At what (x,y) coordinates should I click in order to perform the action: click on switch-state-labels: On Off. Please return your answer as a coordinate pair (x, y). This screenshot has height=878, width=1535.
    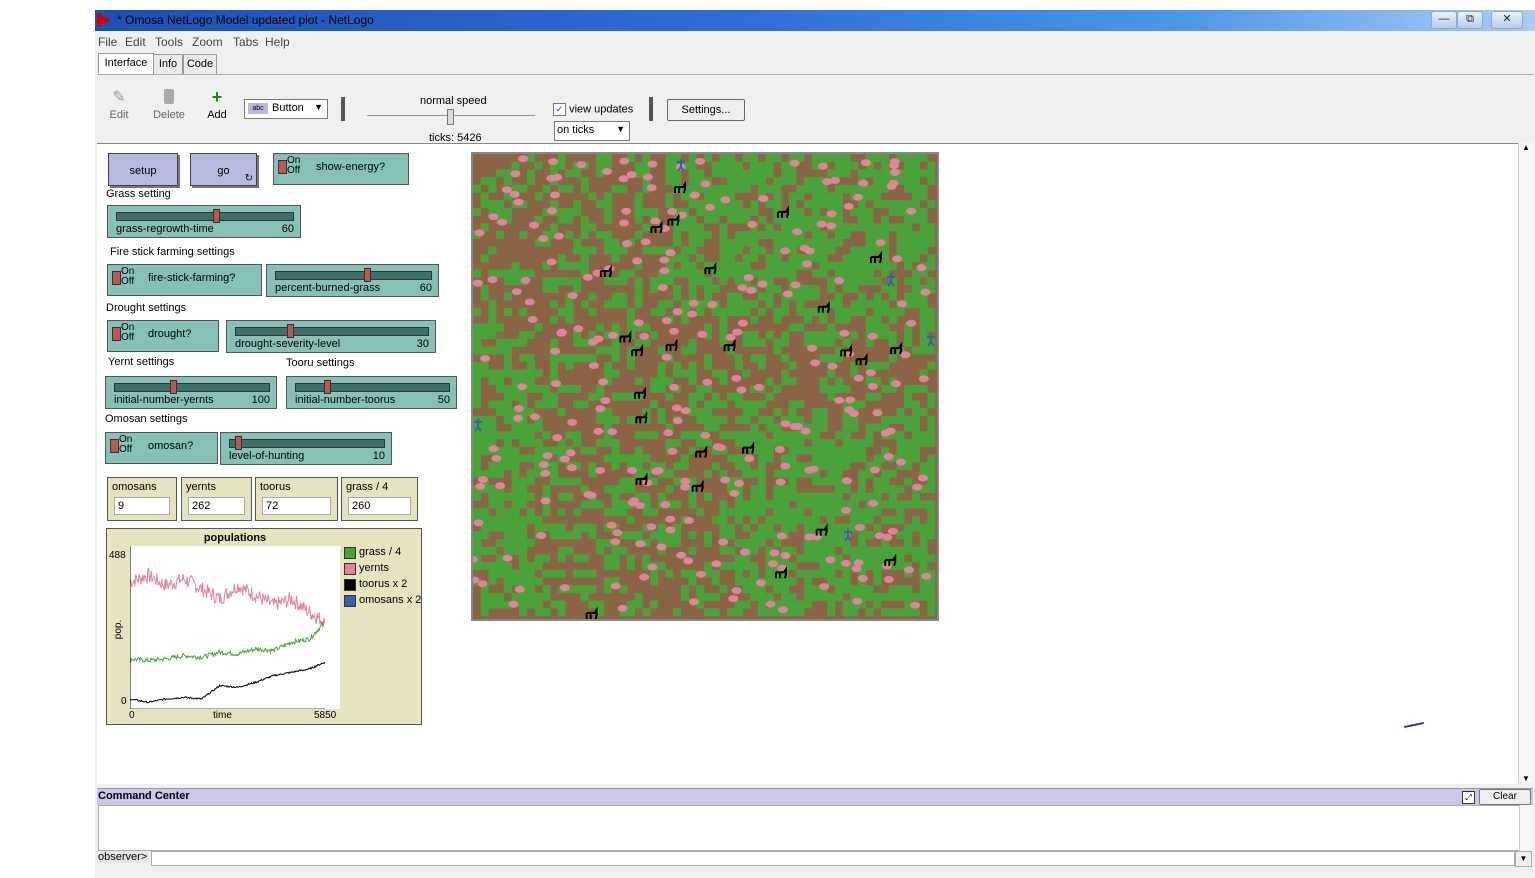
    Looking at the image, I should click on (126, 444).